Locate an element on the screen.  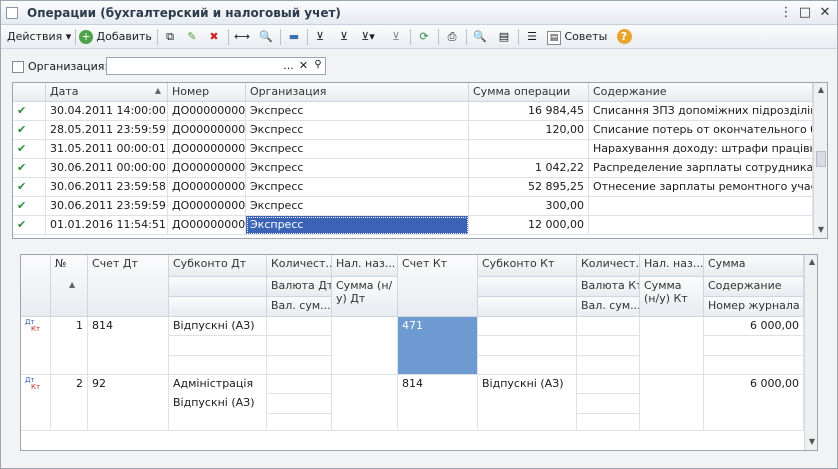
list-settings-icon: ☰ is located at coordinates (532, 36).